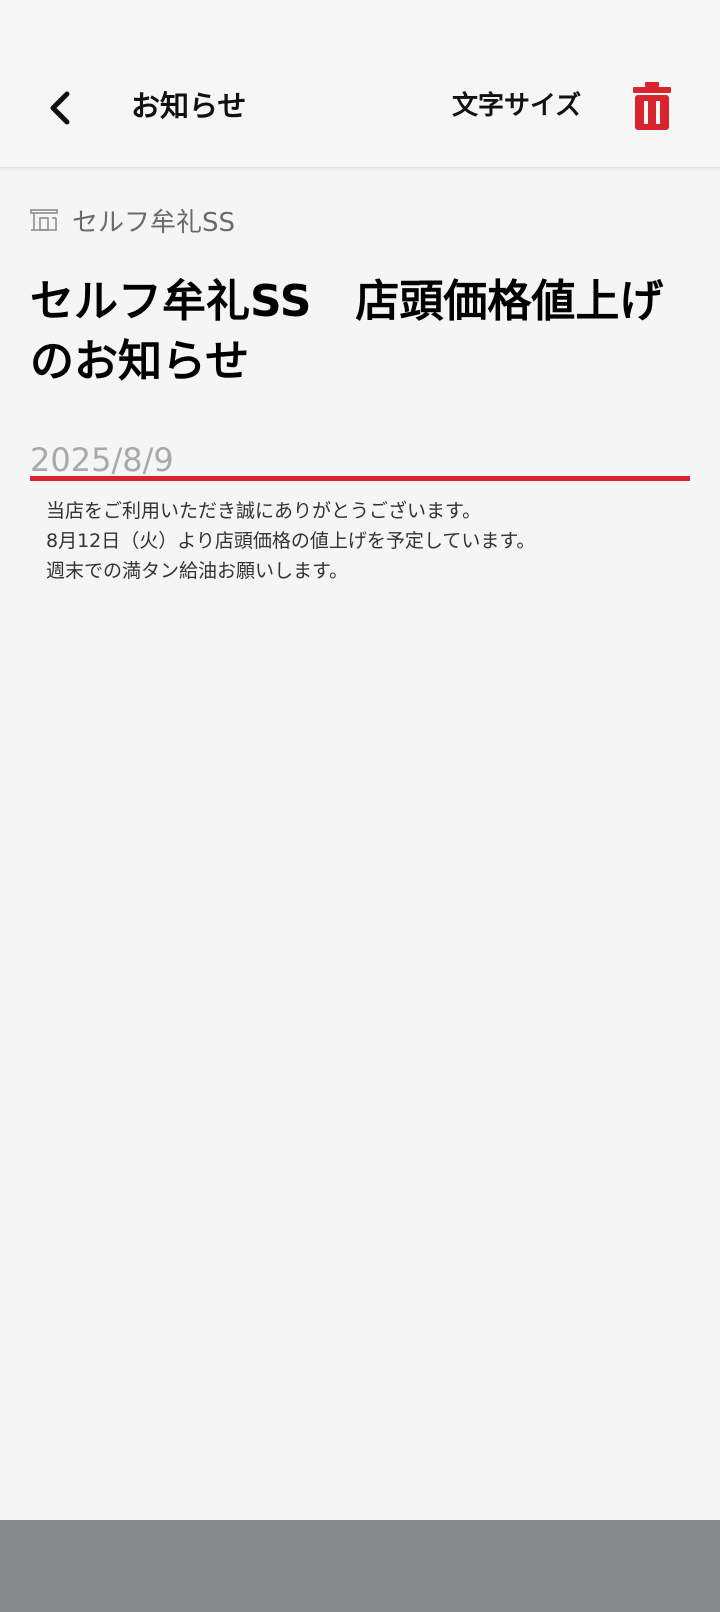 The height and width of the screenshot is (1612, 720). What do you see at coordinates (291, 541) in the screenshot?
I see `body-line: 8月12日（火）より店頭価格の値上げを予定しています。` at bounding box center [291, 541].